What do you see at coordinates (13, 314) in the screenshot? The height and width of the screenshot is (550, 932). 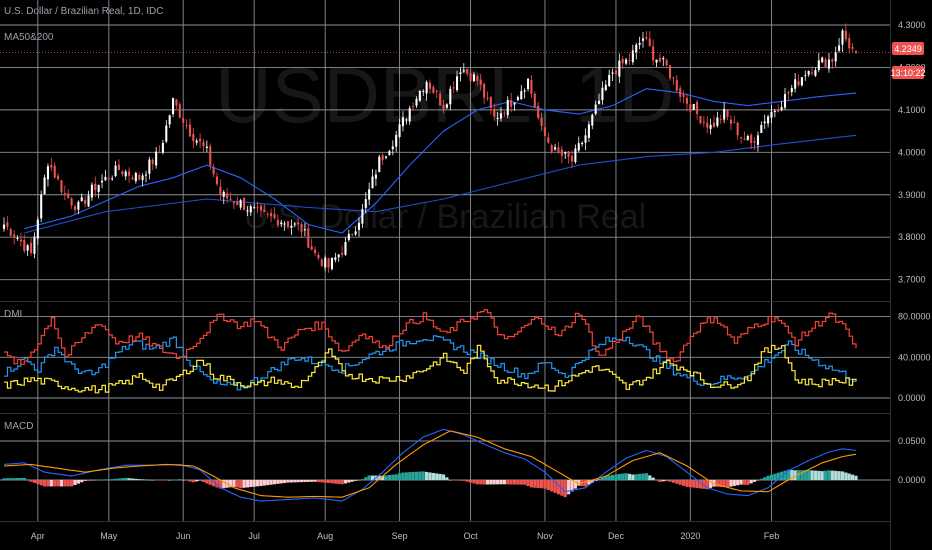 I see `dmi-indicator-label: DMI` at bounding box center [13, 314].